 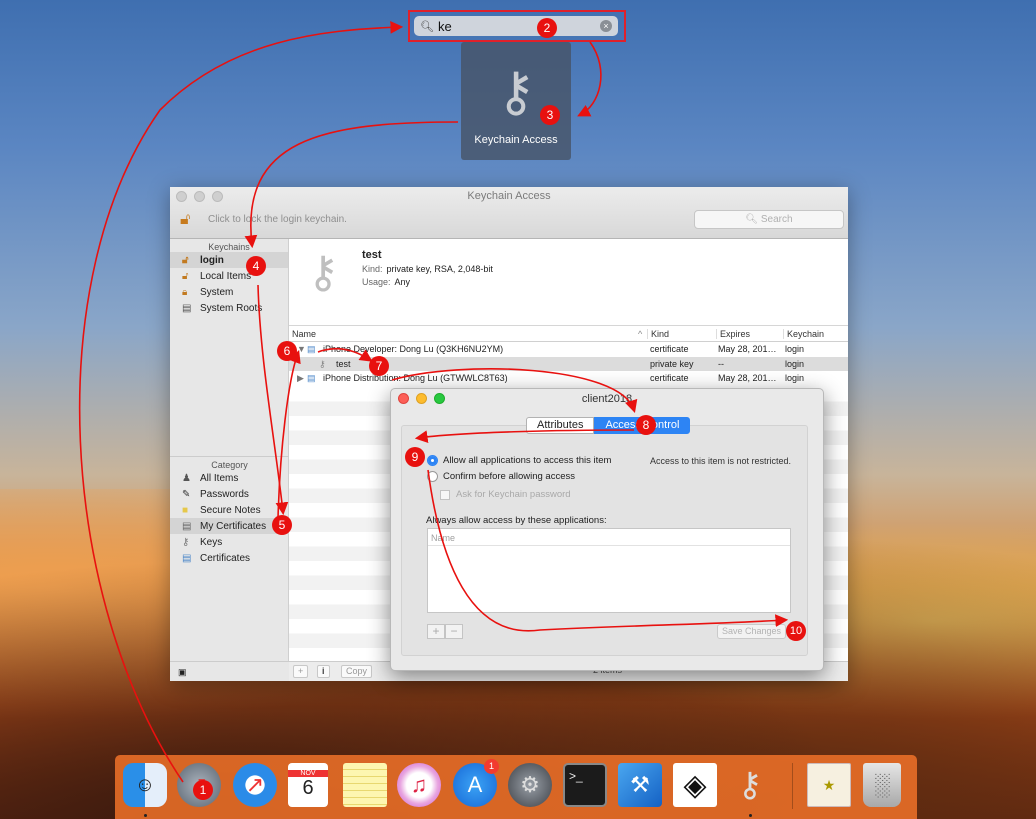 I want to click on sidebar-item-certificates: ▤ Certificates, so click(x=229, y=558).